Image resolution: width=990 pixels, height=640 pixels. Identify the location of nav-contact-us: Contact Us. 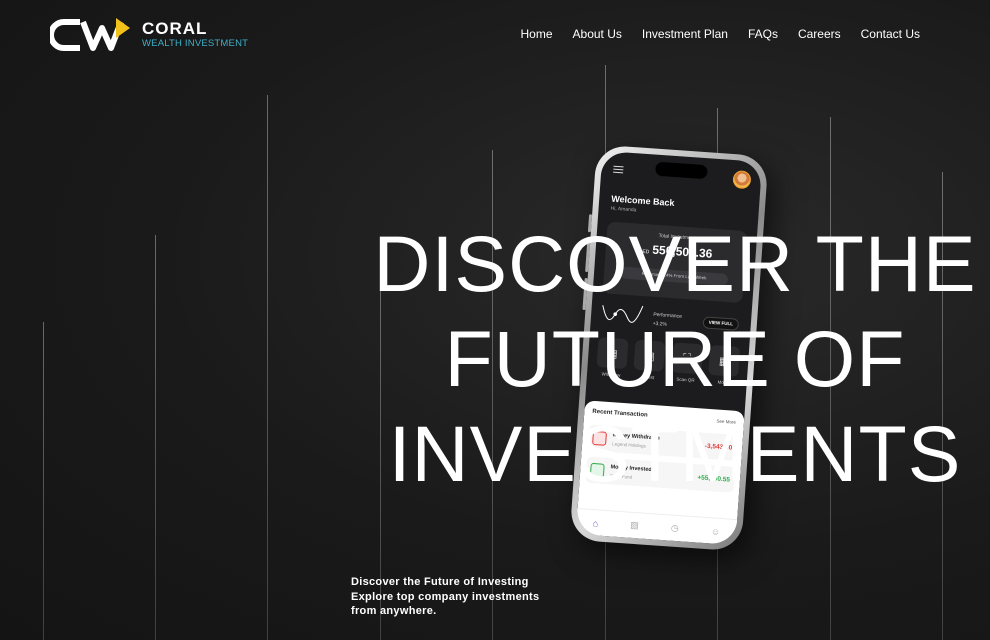
(890, 34).